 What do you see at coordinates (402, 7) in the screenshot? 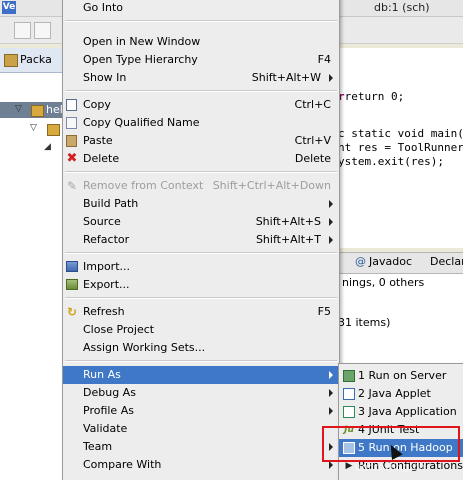
I see `window-title: db:1 (sch)` at bounding box center [402, 7].